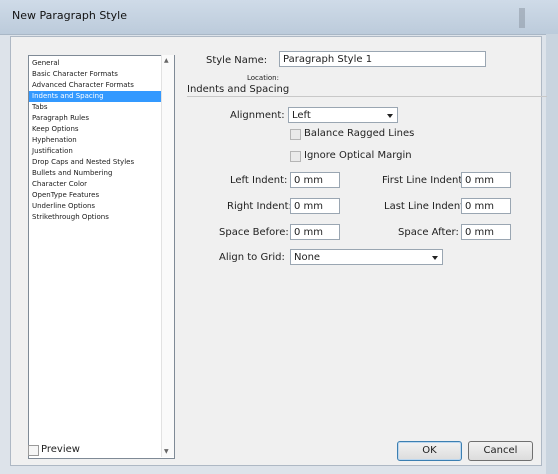 Image resolution: width=558 pixels, height=474 pixels. What do you see at coordinates (101, 195) in the screenshot?
I see `category-item: OpenType Features` at bounding box center [101, 195].